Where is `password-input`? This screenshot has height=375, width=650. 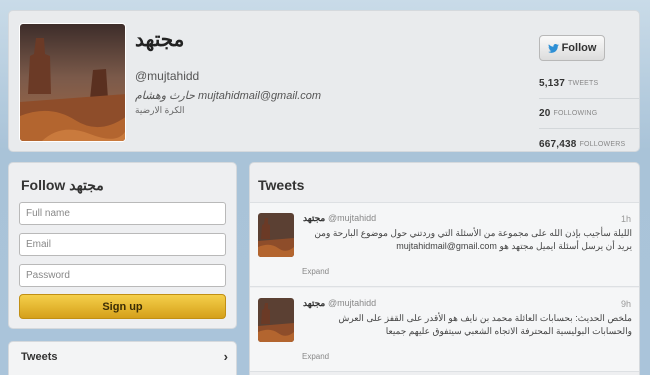
password-input is located at coordinates (122, 275).